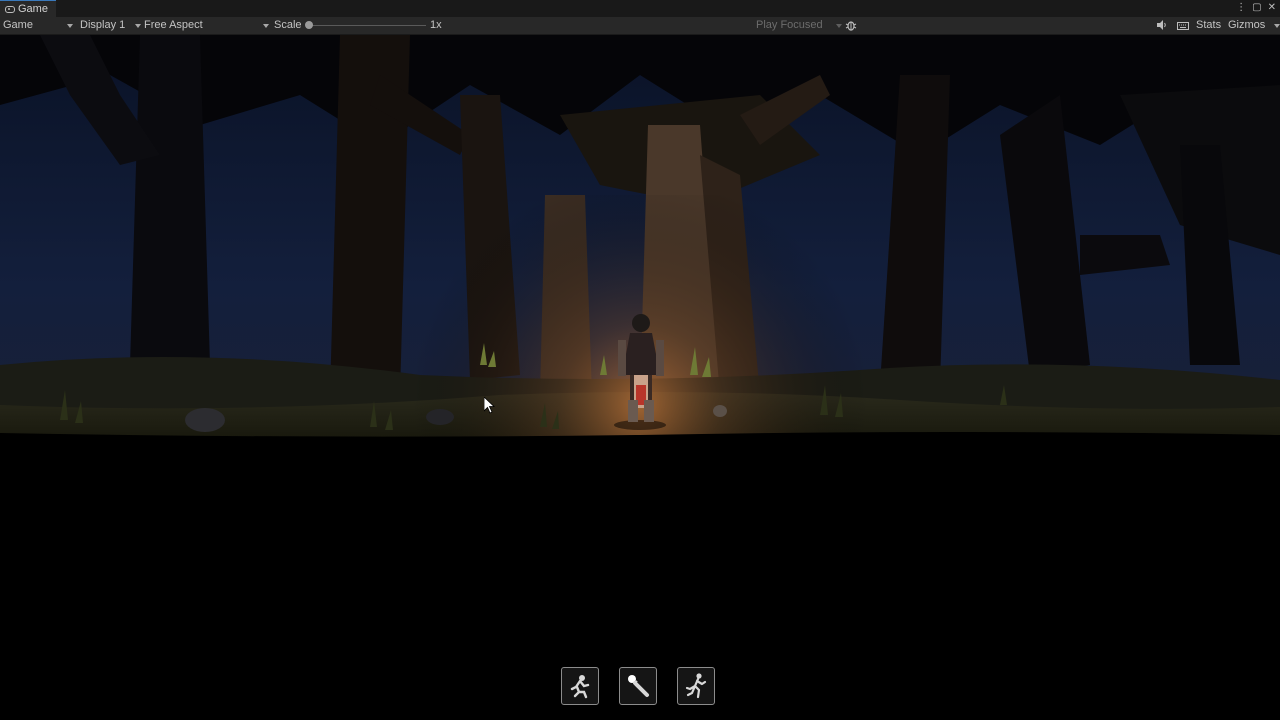 This screenshot has height=720, width=1280. I want to click on bug-icon, so click(851, 27).